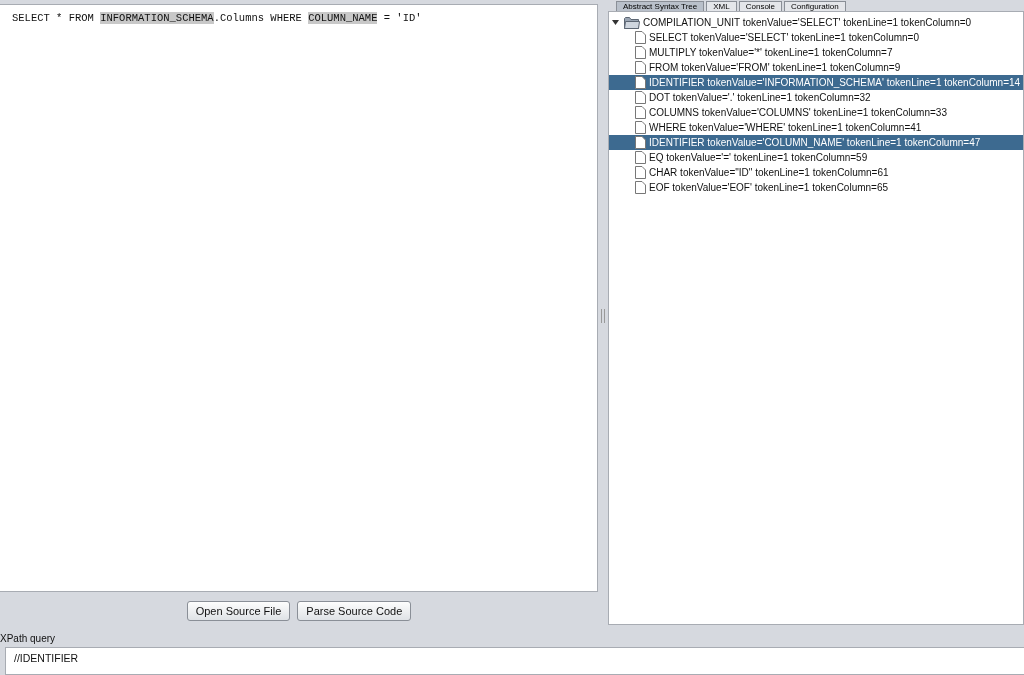 This screenshot has height=675, width=1024. What do you see at coordinates (816, 97) in the screenshot?
I see `tree-row: DOT tokenValue='.' tokenLine=1 tokenColumn=32` at bounding box center [816, 97].